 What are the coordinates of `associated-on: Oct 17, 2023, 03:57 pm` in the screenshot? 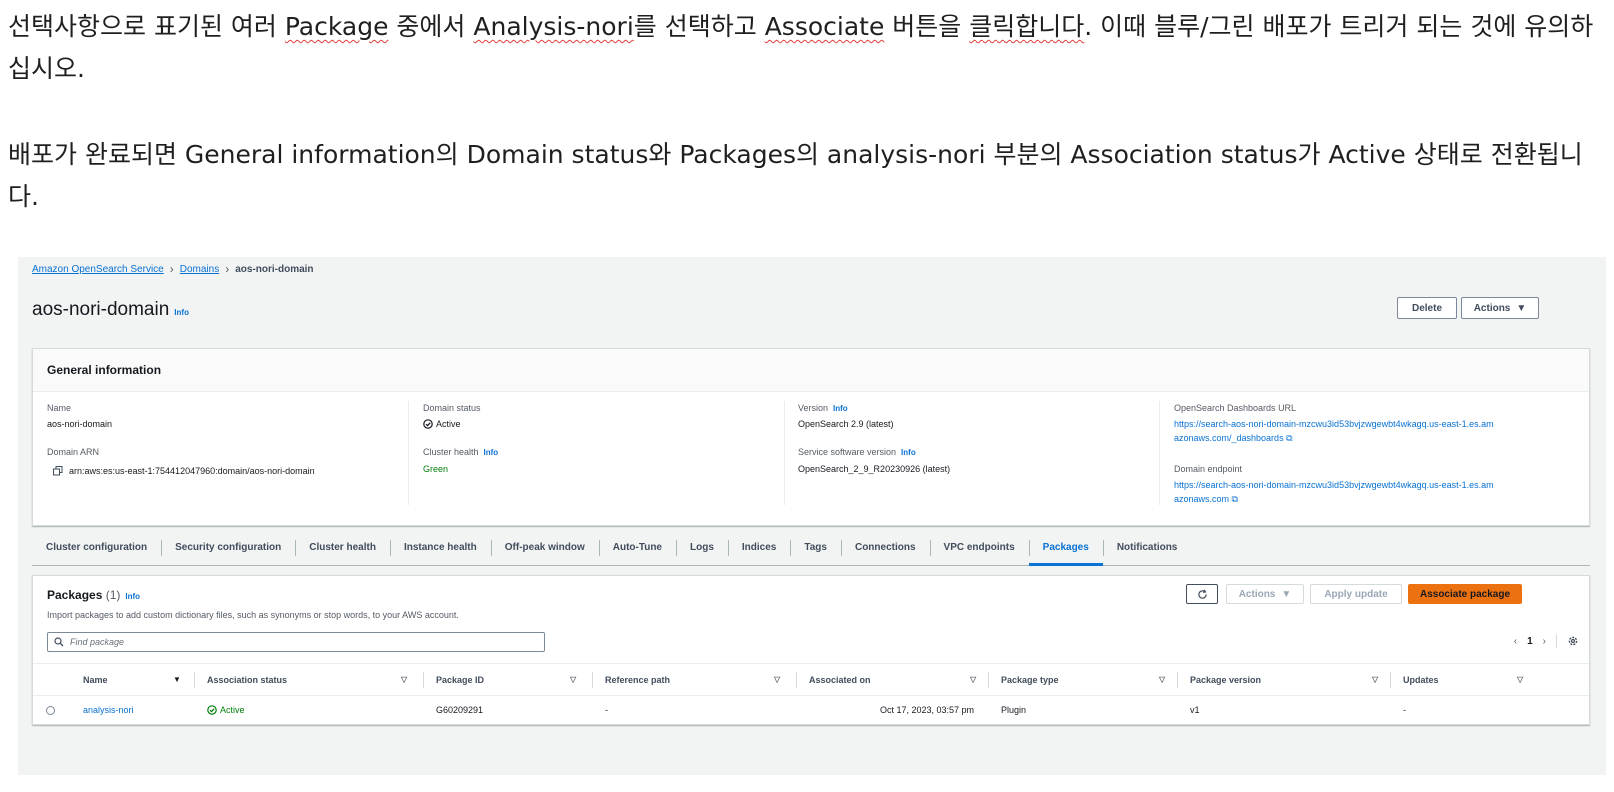 It's located at (926, 710).